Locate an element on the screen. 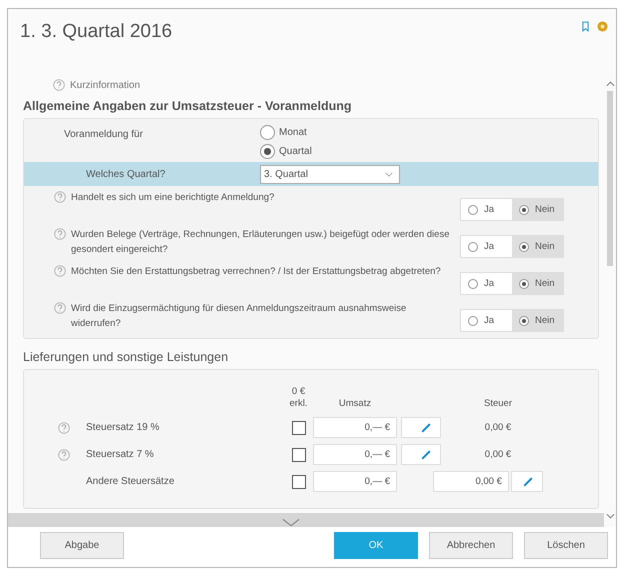  bookmark-icon is located at coordinates (585, 26).